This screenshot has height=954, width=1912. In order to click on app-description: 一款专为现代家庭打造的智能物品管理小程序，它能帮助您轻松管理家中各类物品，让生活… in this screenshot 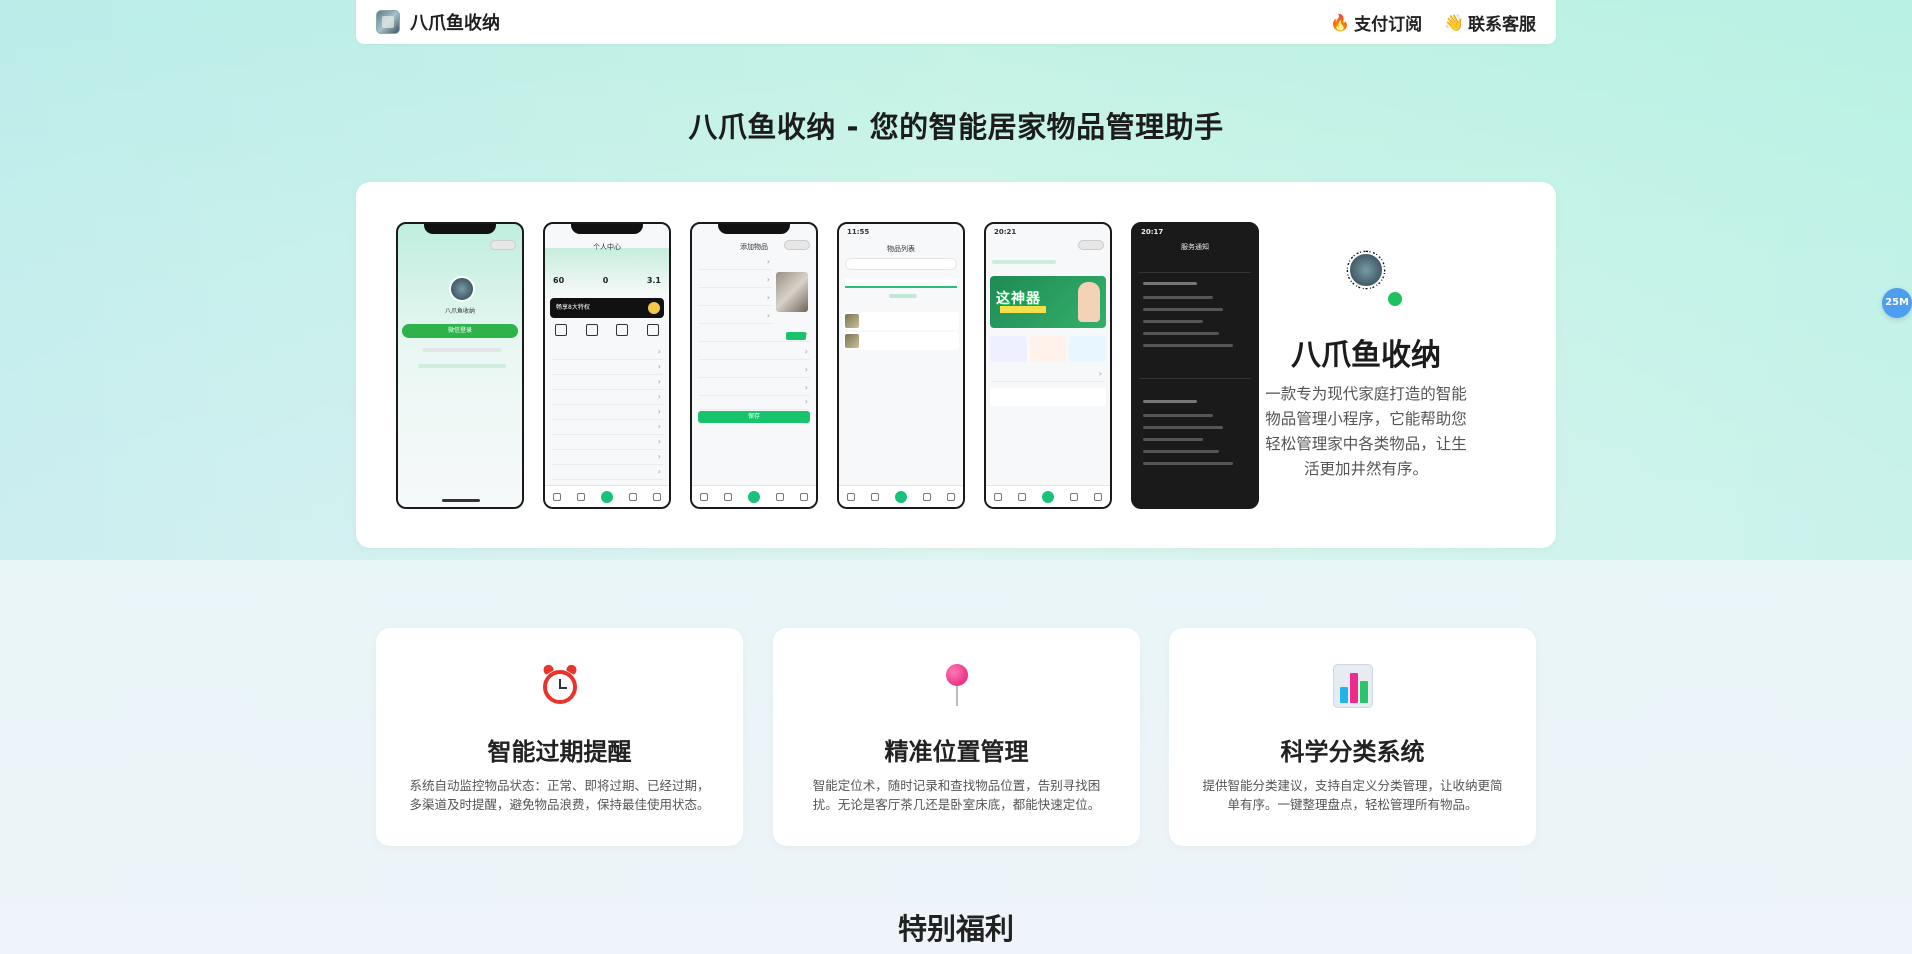, I will do `click(1366, 431)`.